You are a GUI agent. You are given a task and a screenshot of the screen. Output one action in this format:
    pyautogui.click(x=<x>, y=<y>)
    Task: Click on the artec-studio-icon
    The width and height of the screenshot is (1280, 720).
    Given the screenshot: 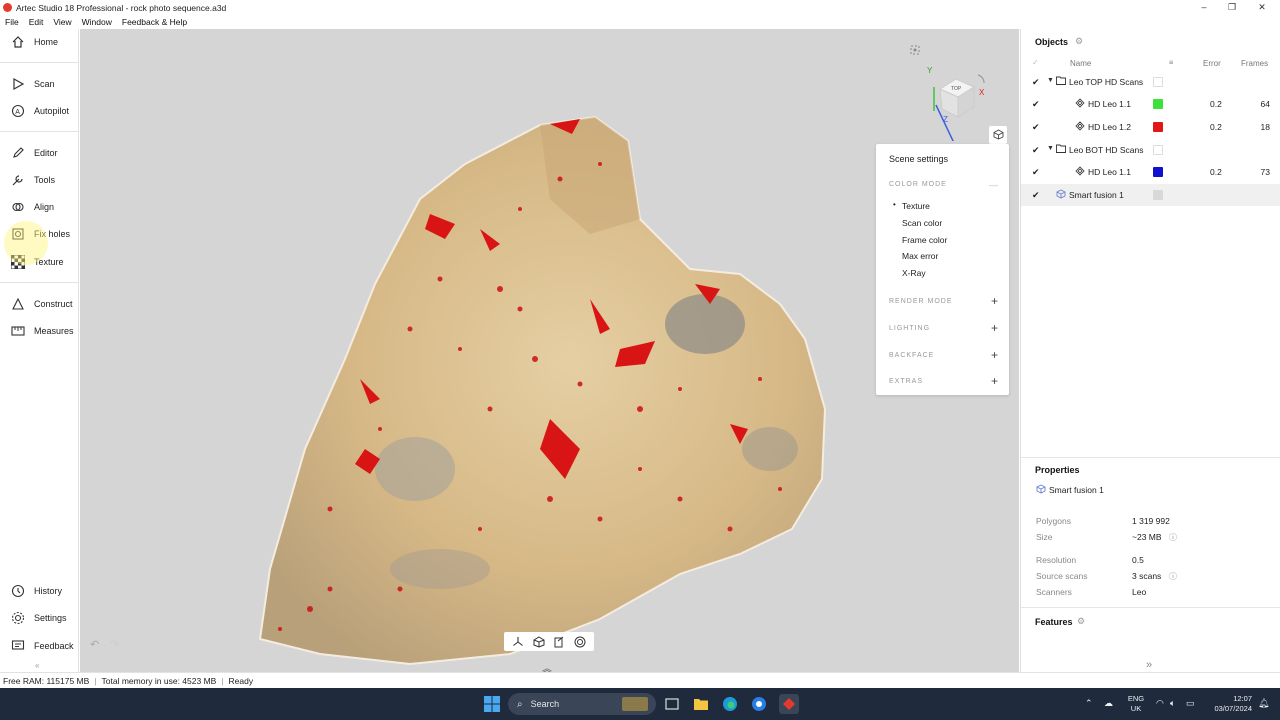 What is the action you would take?
    pyautogui.click(x=789, y=704)
    